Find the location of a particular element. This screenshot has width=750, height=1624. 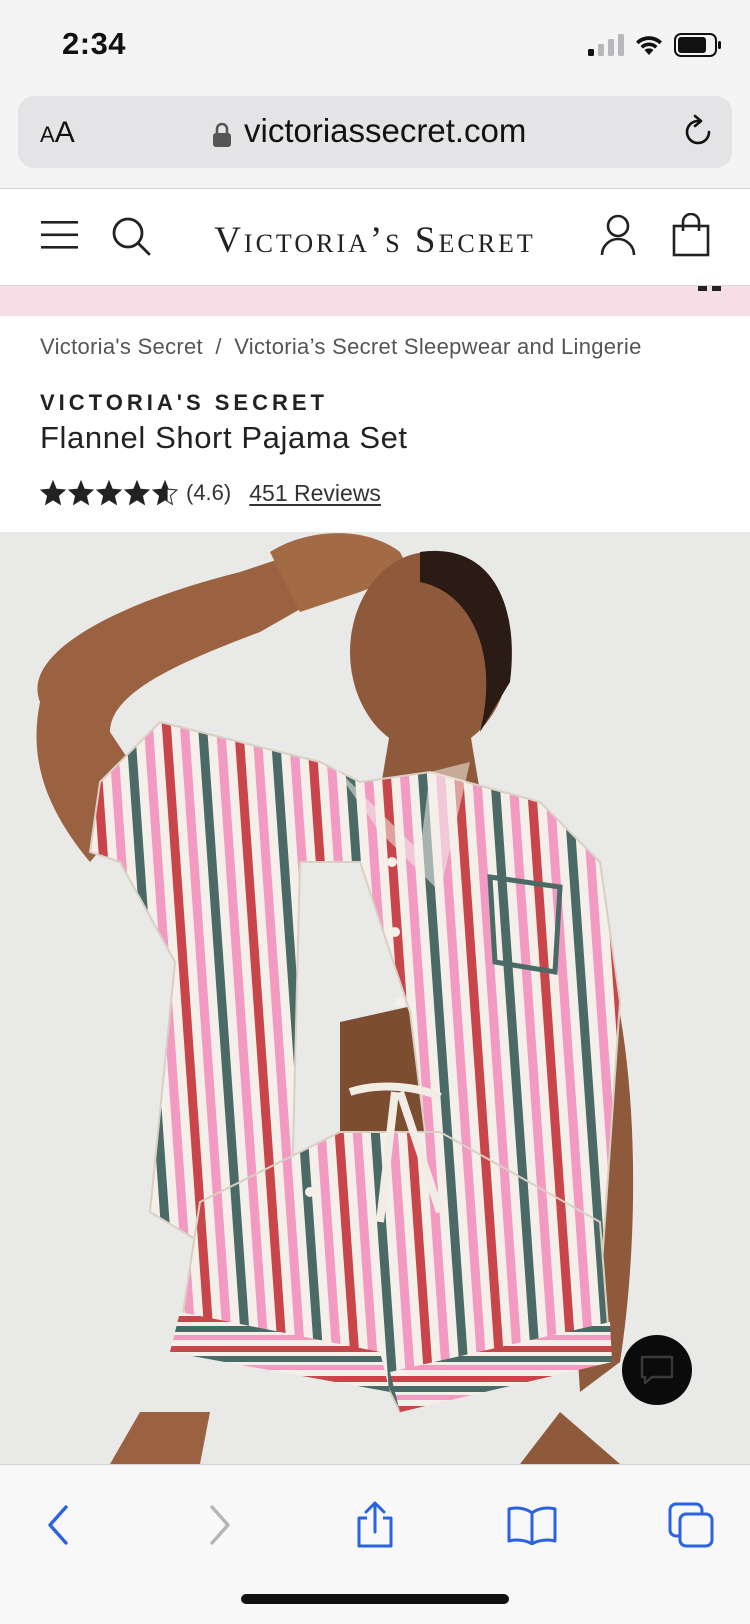

bookmarks-button is located at coordinates (532, 1525).